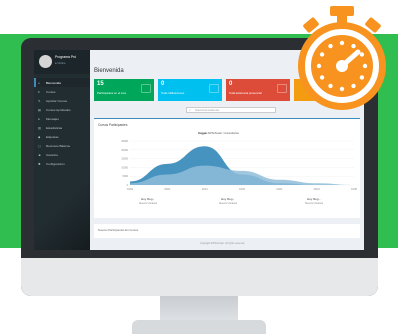  I want to click on participants-panel: Nuevos Participantes En Cursos, so click(227, 231).